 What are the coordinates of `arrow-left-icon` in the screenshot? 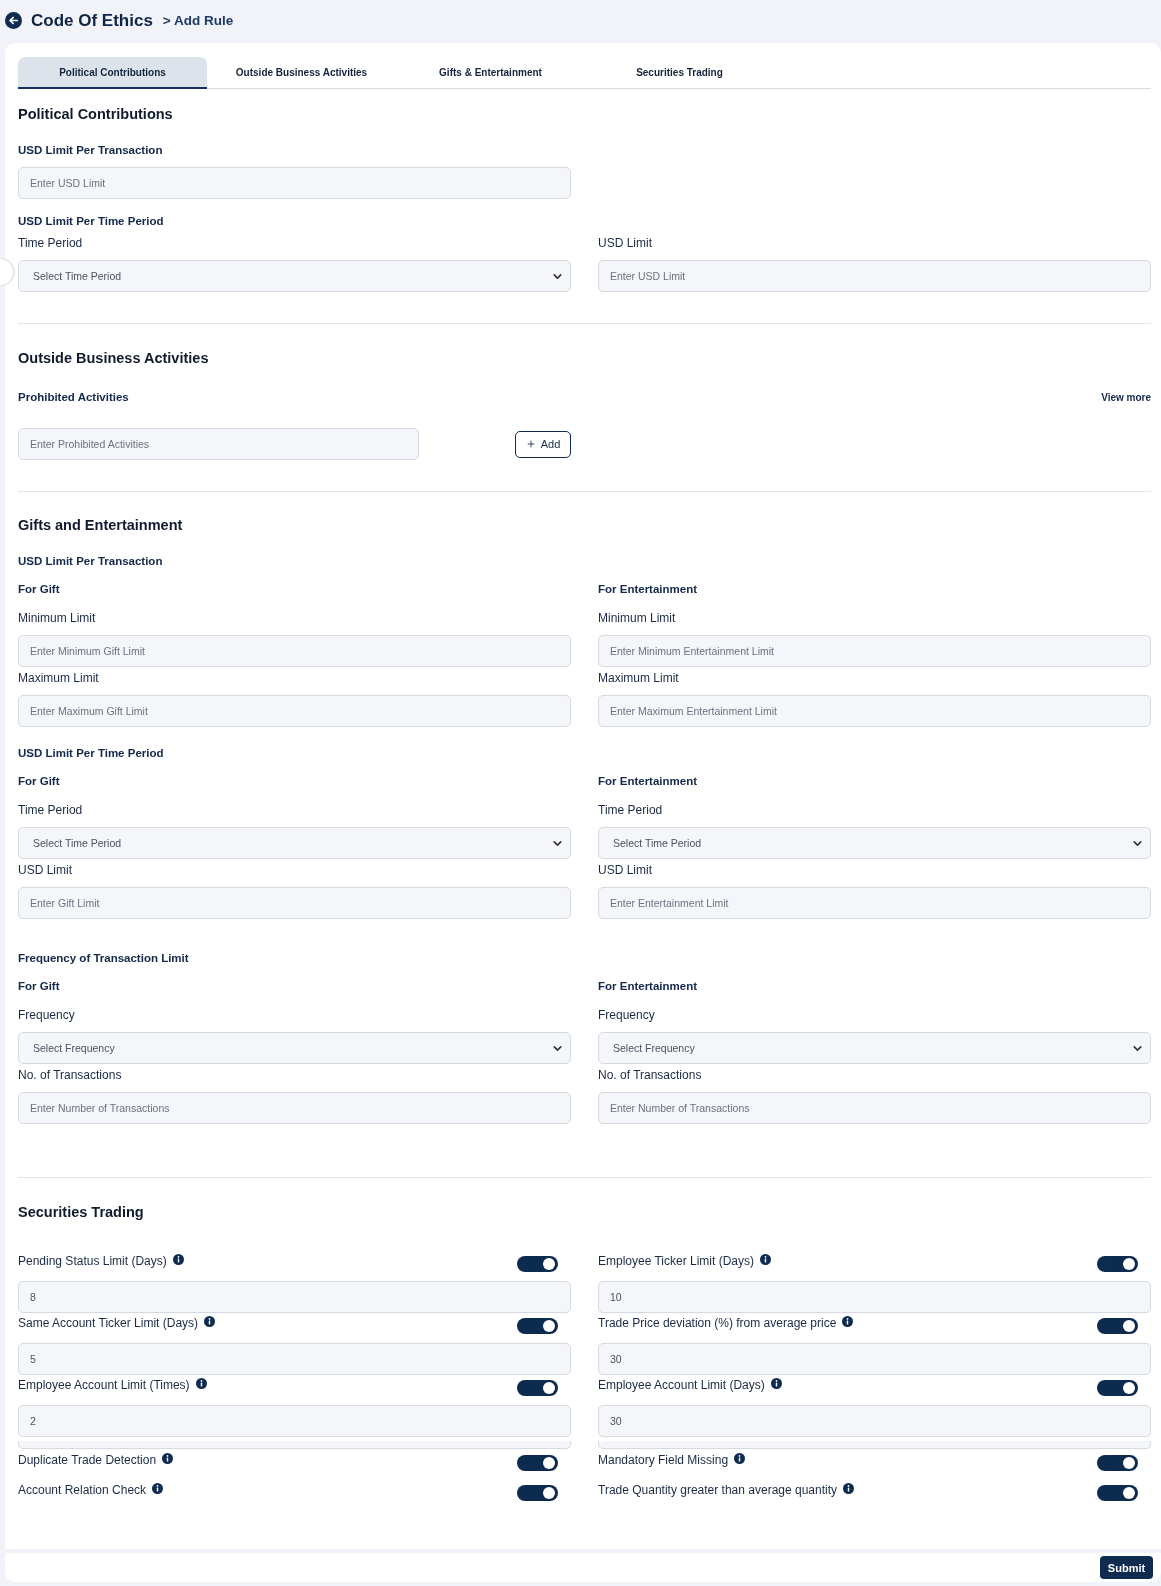 It's located at (13, 20).